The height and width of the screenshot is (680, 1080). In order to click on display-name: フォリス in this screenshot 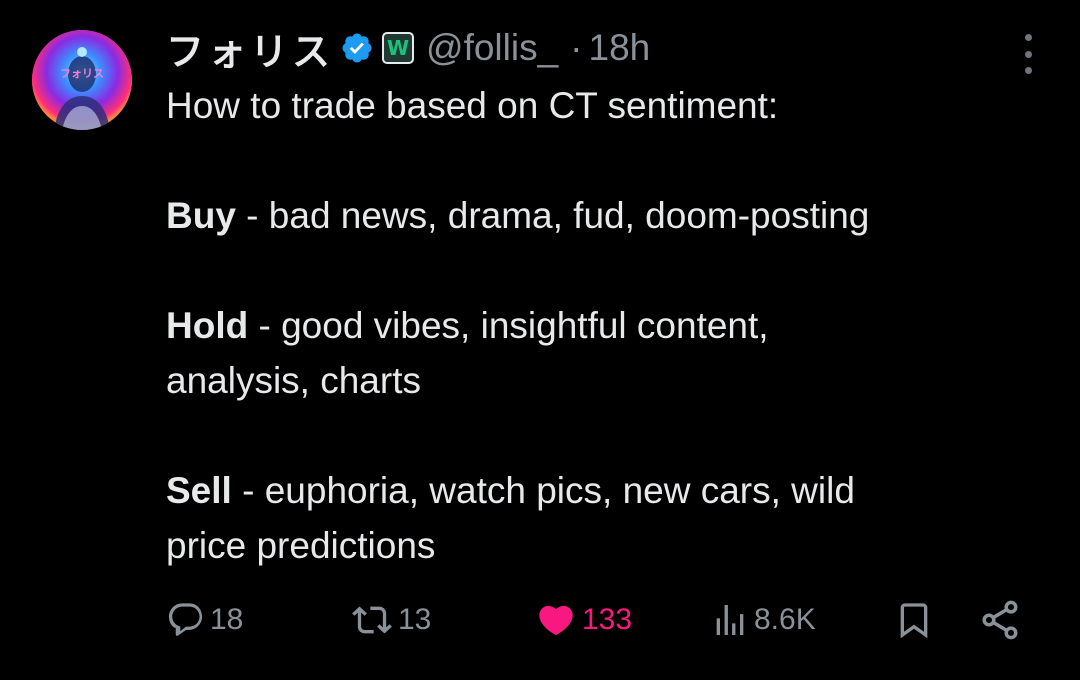, I will do `click(250, 48)`.